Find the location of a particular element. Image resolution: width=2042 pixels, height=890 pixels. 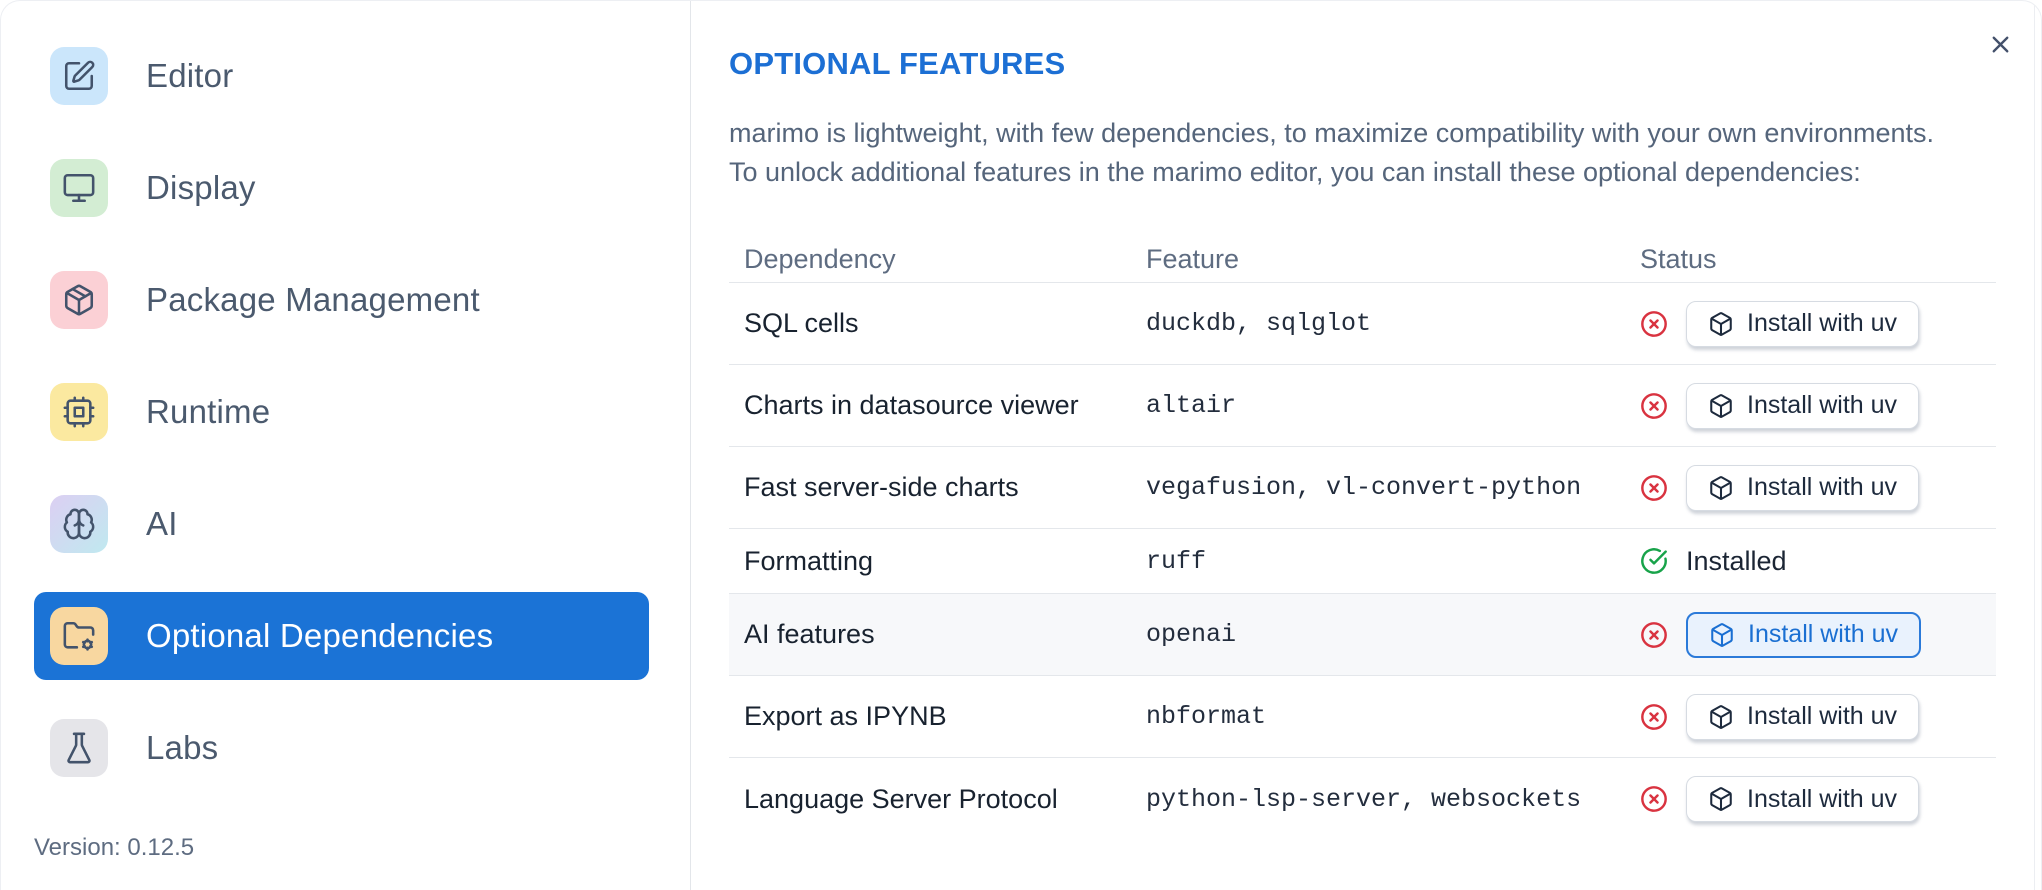

close-button is located at coordinates (2000, 46).